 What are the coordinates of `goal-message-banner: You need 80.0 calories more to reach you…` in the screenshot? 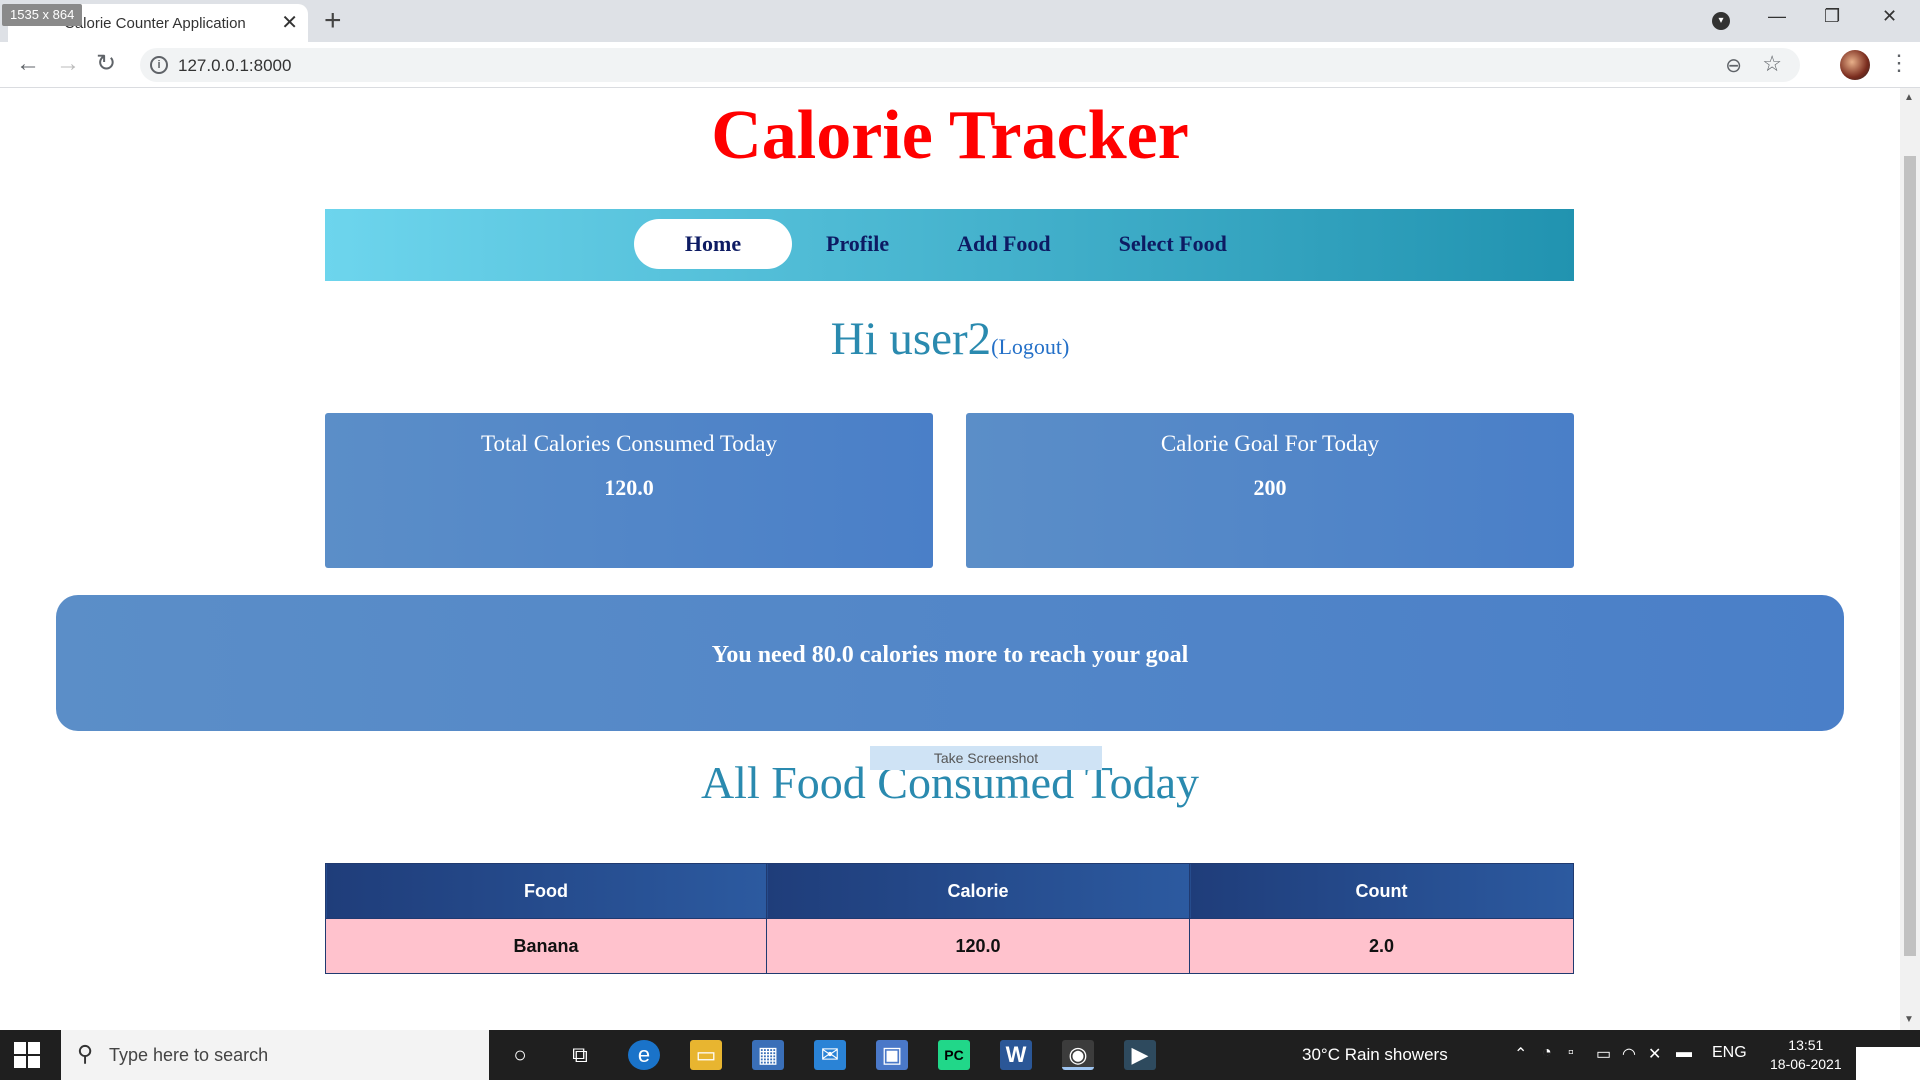 It's located at (950, 663).